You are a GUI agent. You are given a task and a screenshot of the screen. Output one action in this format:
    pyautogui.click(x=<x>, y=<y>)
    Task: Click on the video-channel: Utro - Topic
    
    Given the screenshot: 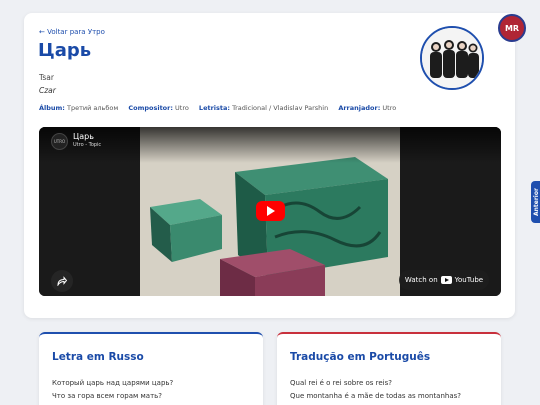 What is the action you would take?
    pyautogui.click(x=87, y=145)
    